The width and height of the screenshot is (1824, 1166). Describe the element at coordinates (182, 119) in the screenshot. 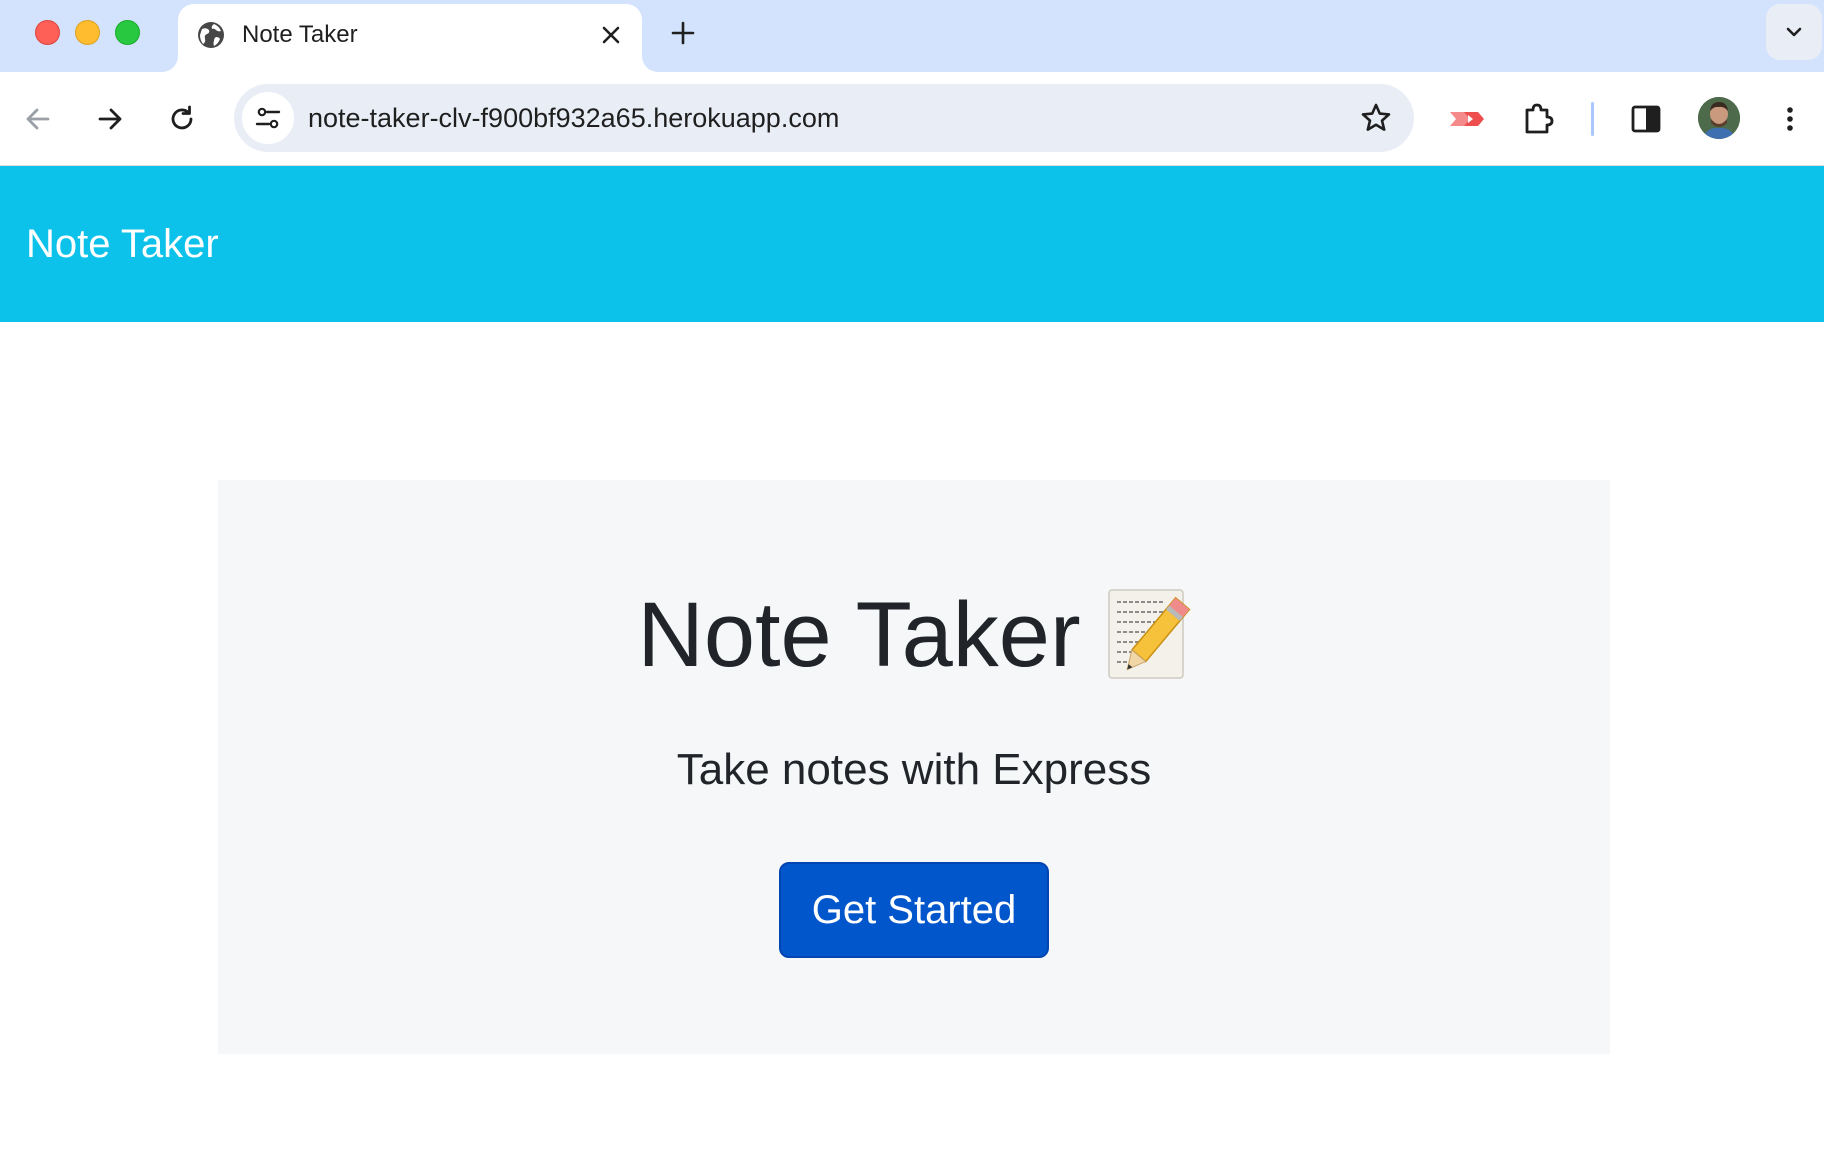

I see `reload-icon` at that location.